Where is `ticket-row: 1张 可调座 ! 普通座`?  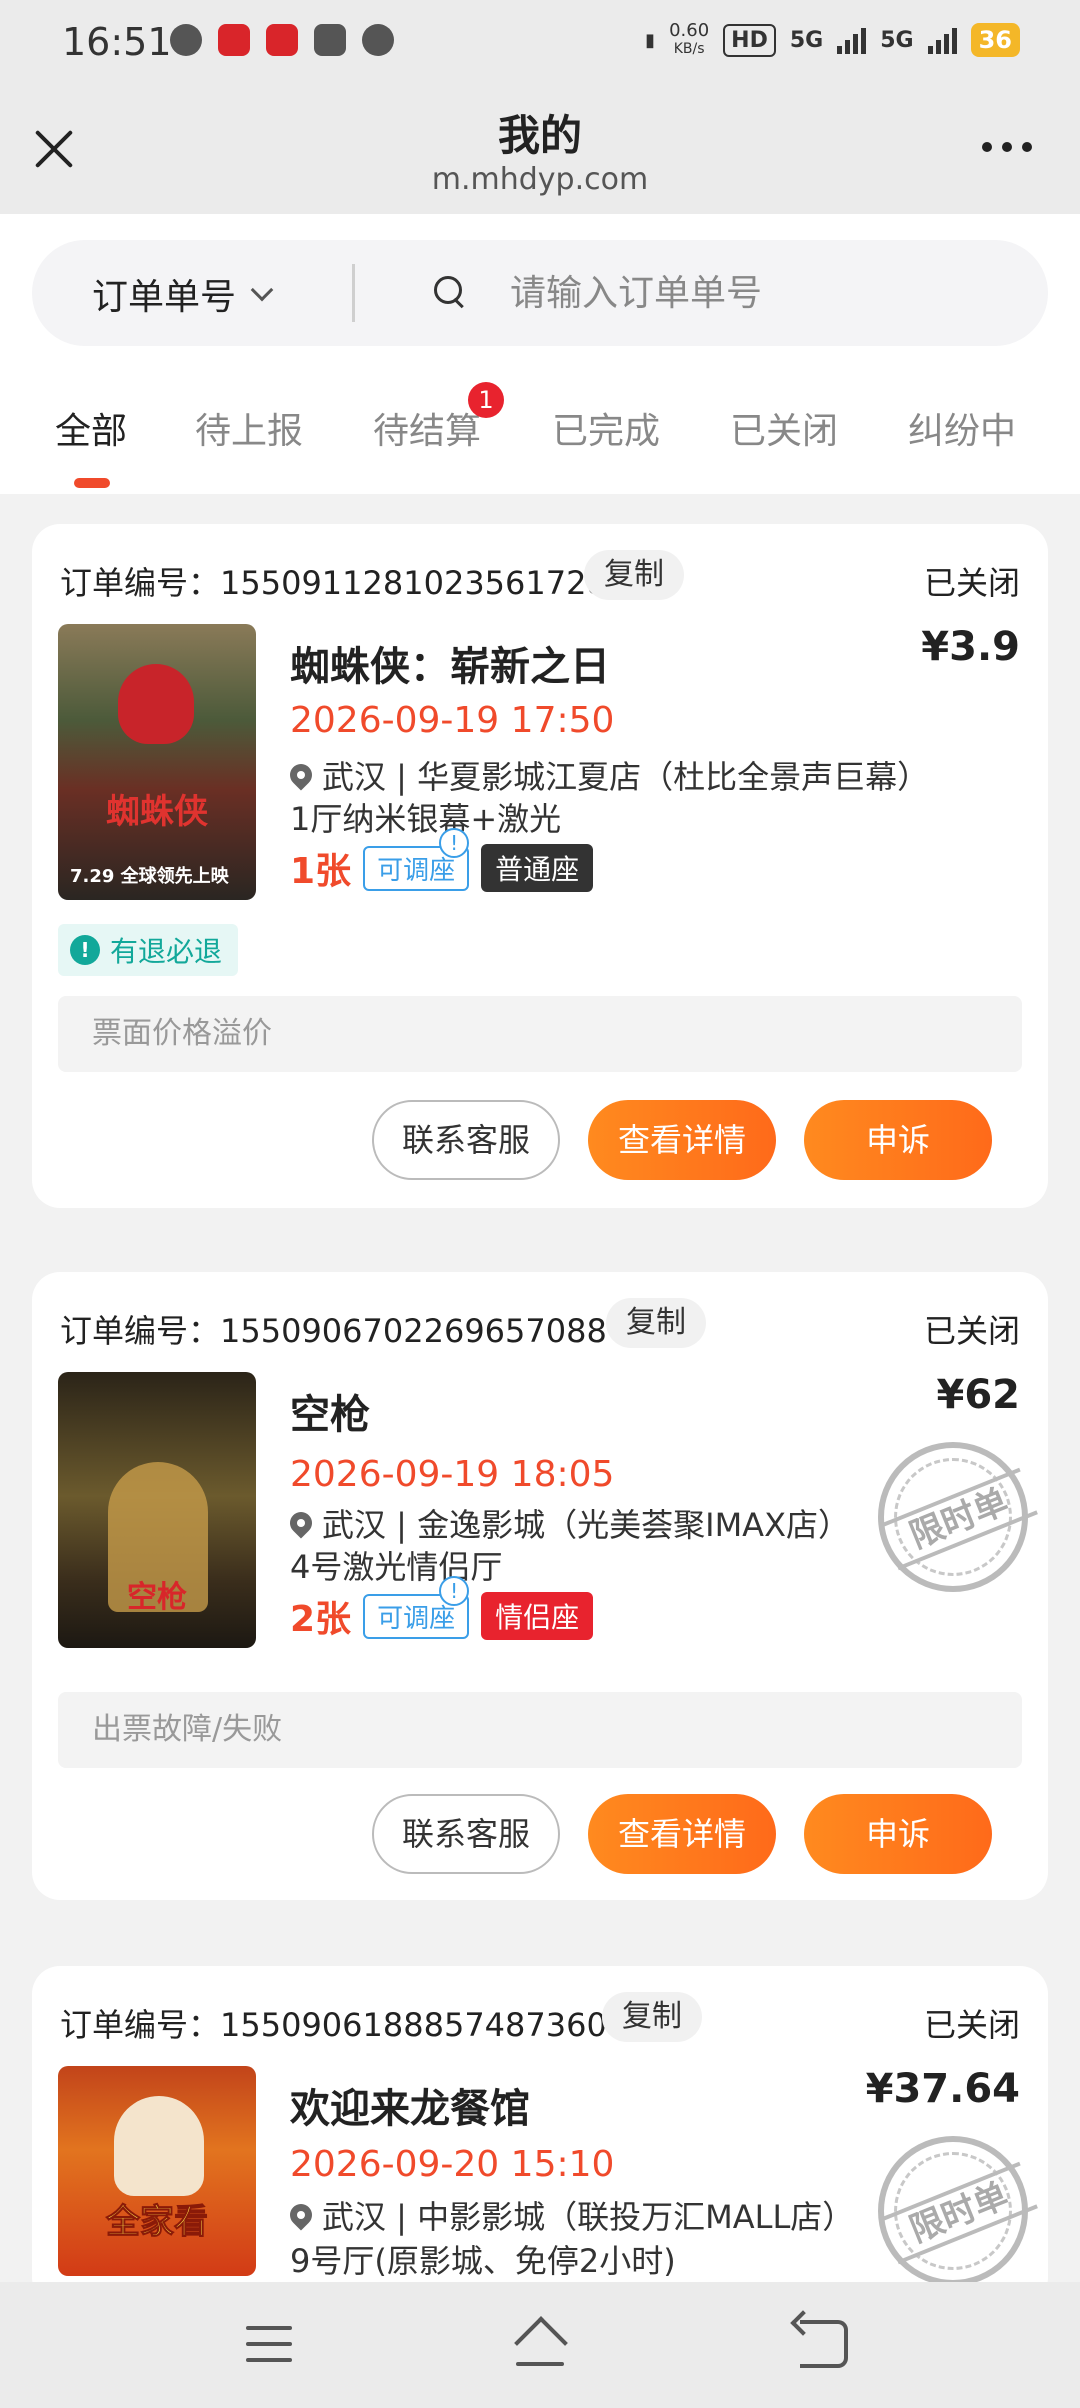 ticket-row: 1张 可调座 ! 普通座 is located at coordinates (442, 860).